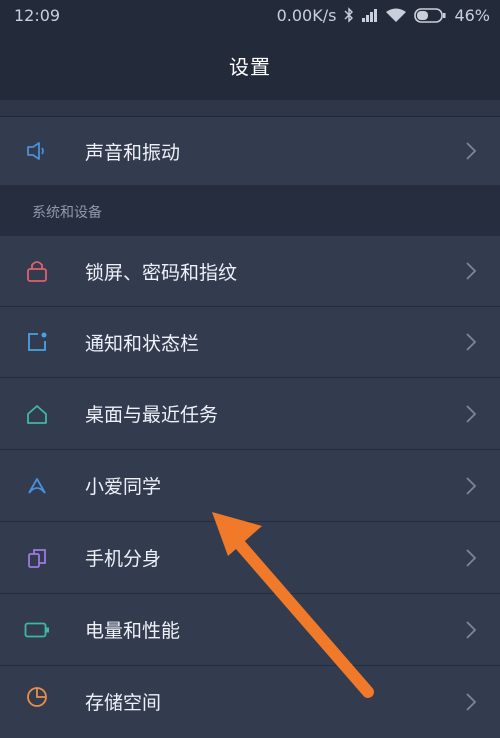 This screenshot has width=500, height=738. I want to click on settings-item-label: 手机分身, so click(123, 559).